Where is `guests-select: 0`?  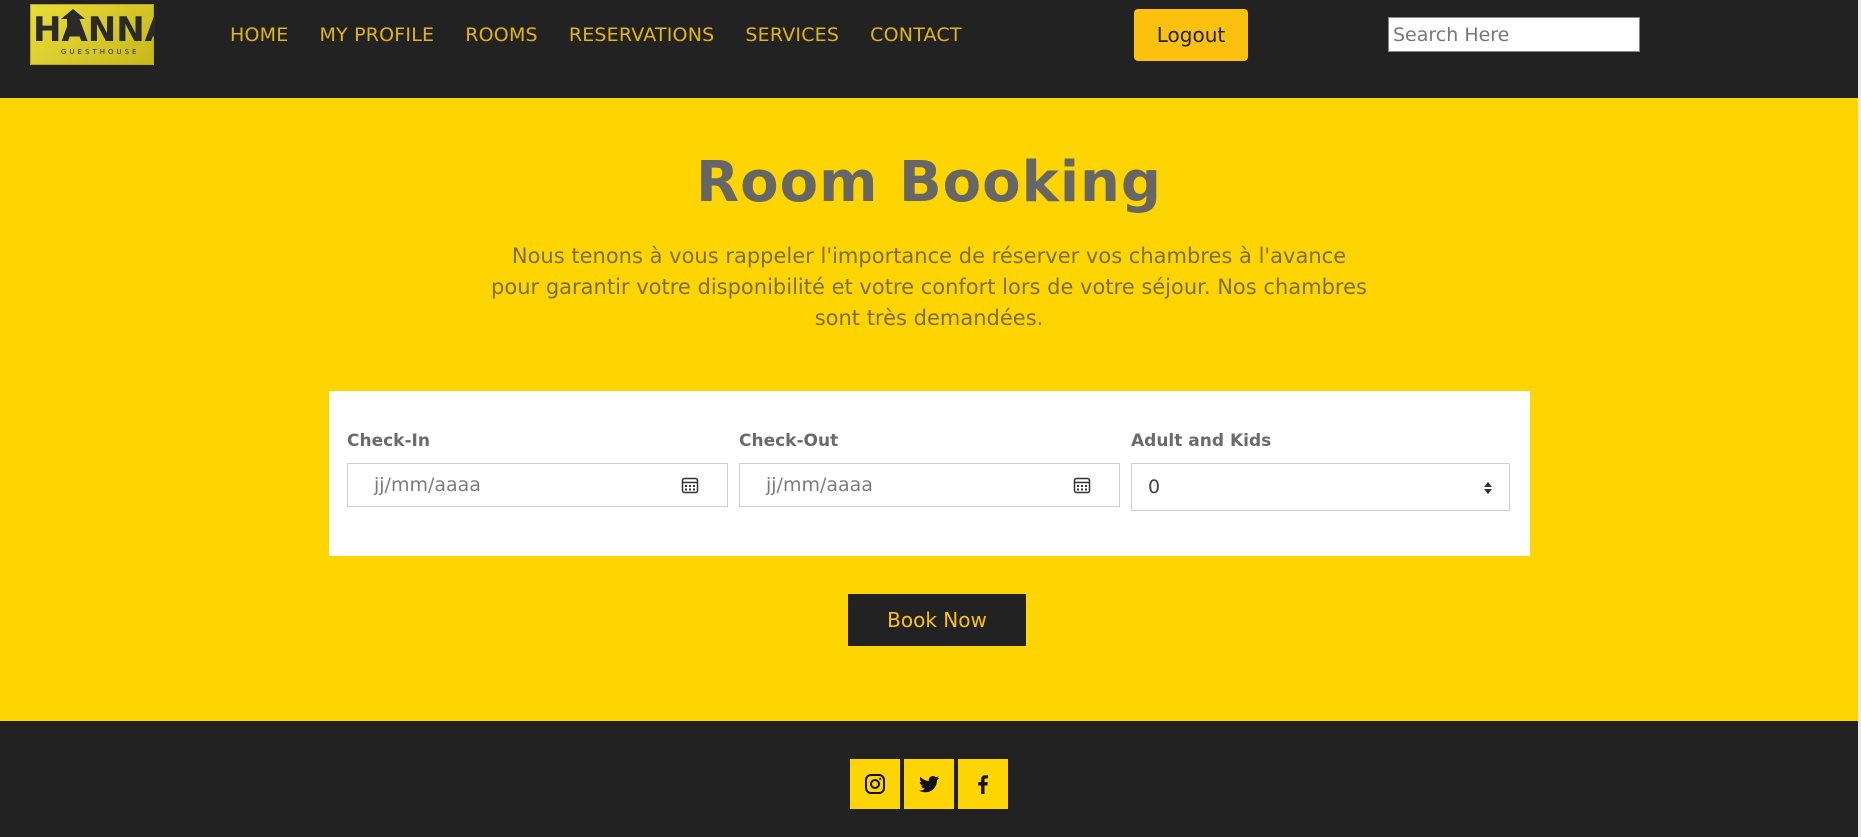 guests-select: 0 is located at coordinates (1320, 487).